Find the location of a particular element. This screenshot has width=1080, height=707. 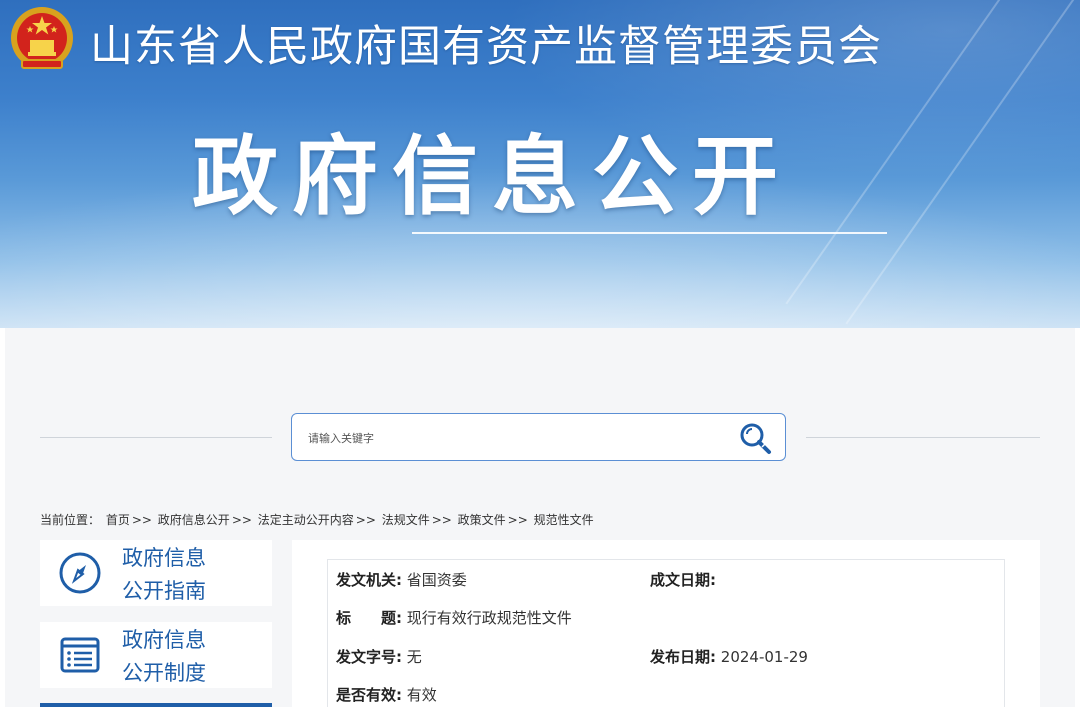

breadcrumb-info-disclosure: 政府信息公开 is located at coordinates (194, 520).